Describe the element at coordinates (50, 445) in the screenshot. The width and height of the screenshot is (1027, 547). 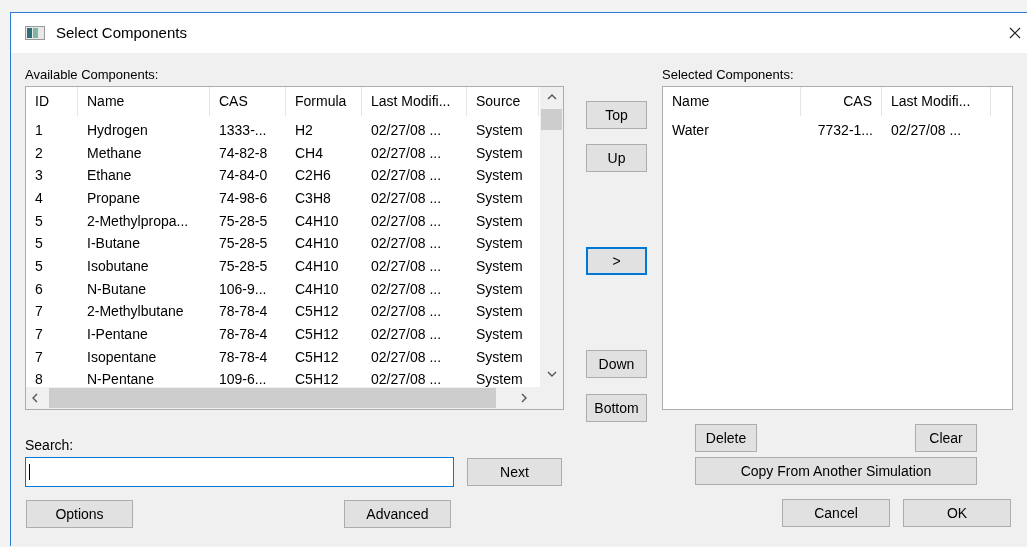
I see `search-label: Search:` at that location.